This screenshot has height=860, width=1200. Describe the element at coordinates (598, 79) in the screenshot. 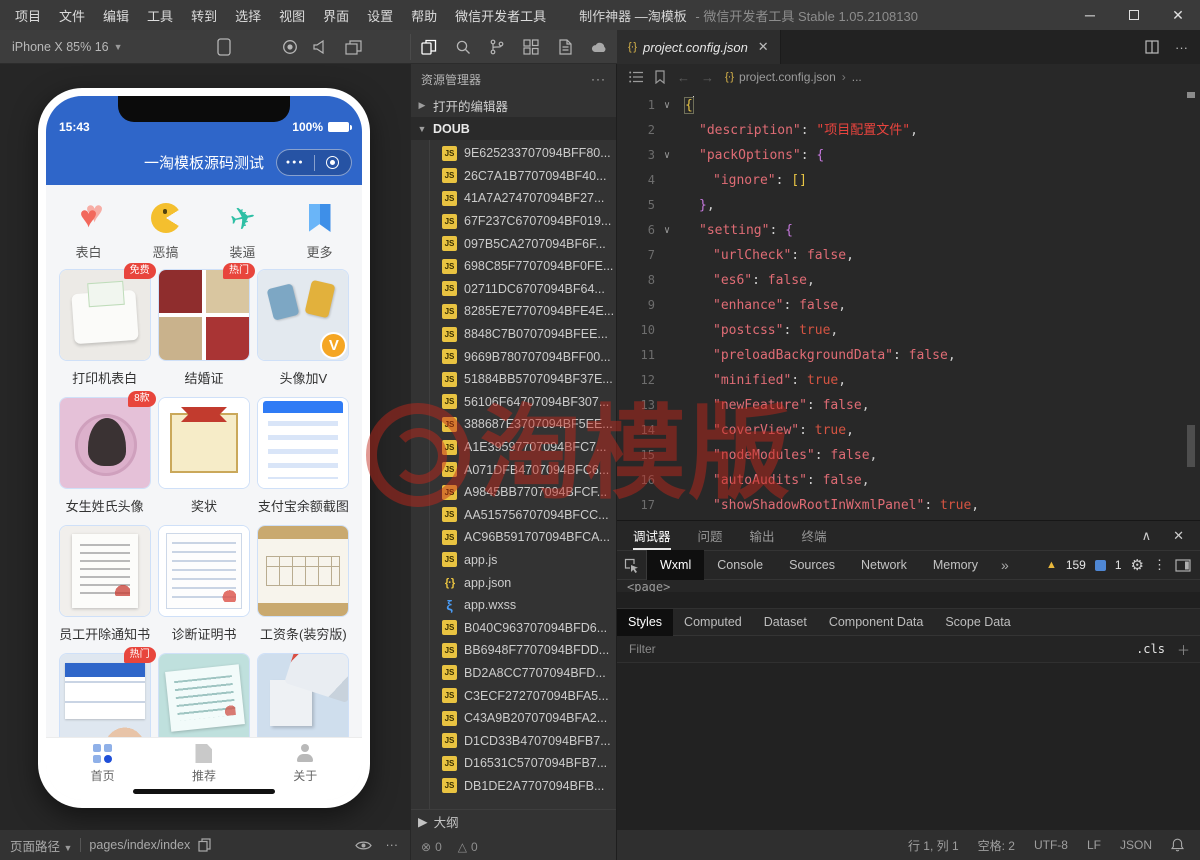

I see `explorer-more-icon: ···` at that location.